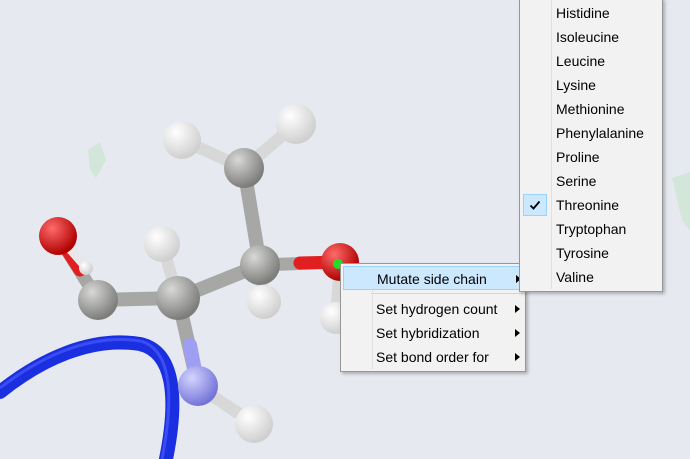  Describe the element at coordinates (97, 160) in the screenshot. I see `faint-ribbon-left` at that location.